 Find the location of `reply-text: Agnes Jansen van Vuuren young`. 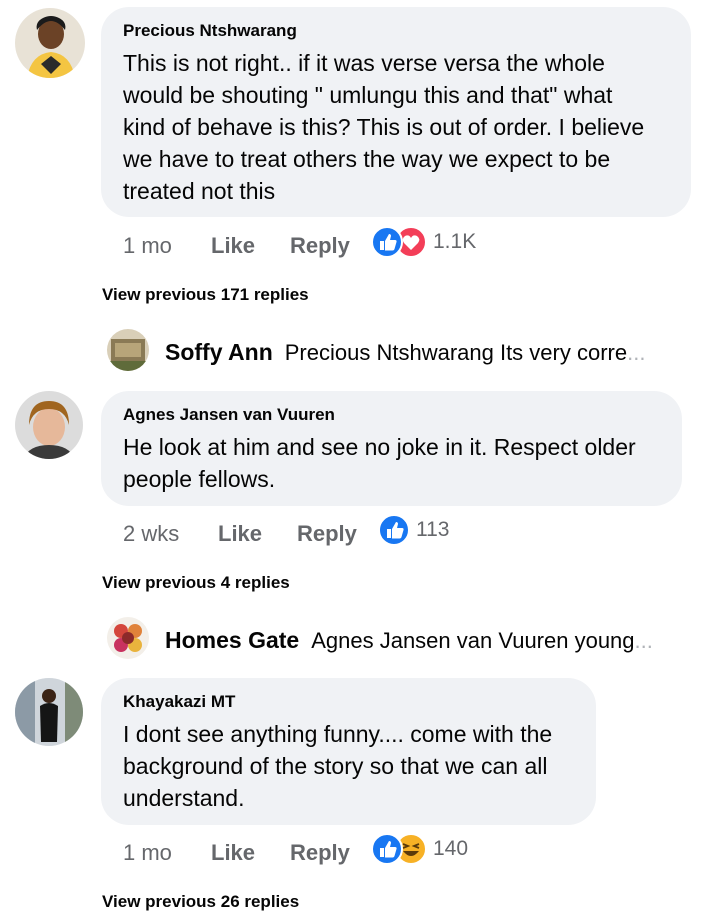

reply-text: Agnes Jansen van Vuuren young is located at coordinates (473, 640).